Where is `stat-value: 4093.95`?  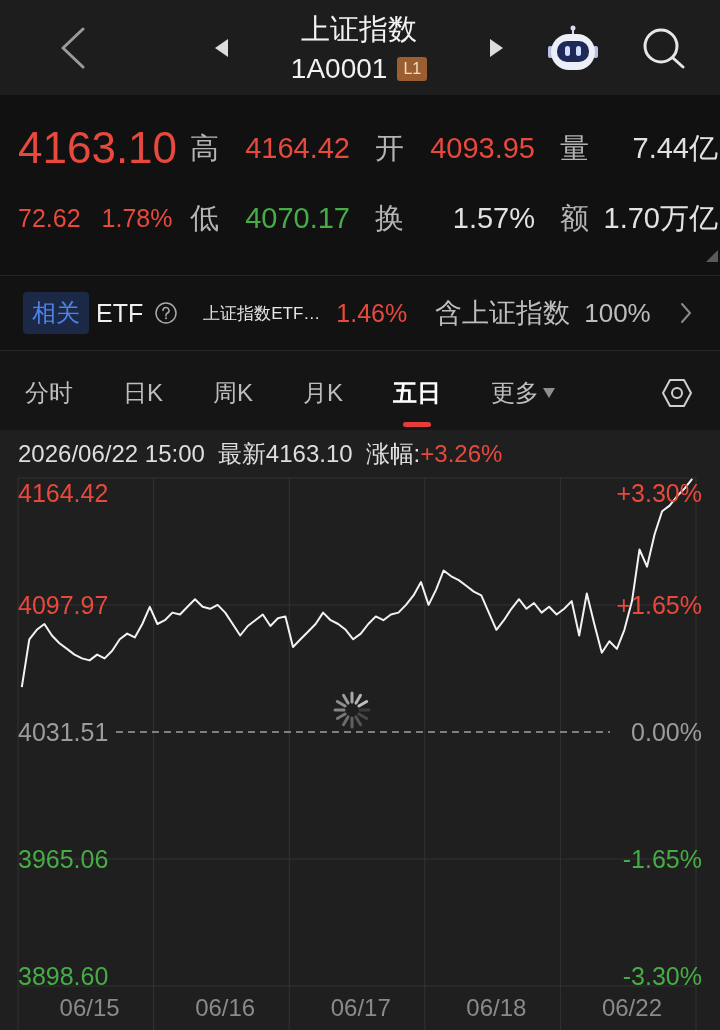
stat-value: 4093.95 is located at coordinates (482, 148).